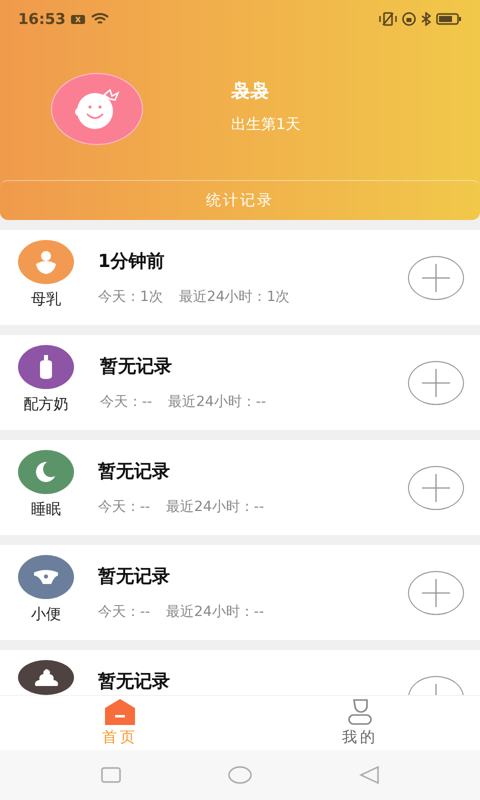 This screenshot has width=480, height=800. I want to click on tab: 首页, so click(120, 723).